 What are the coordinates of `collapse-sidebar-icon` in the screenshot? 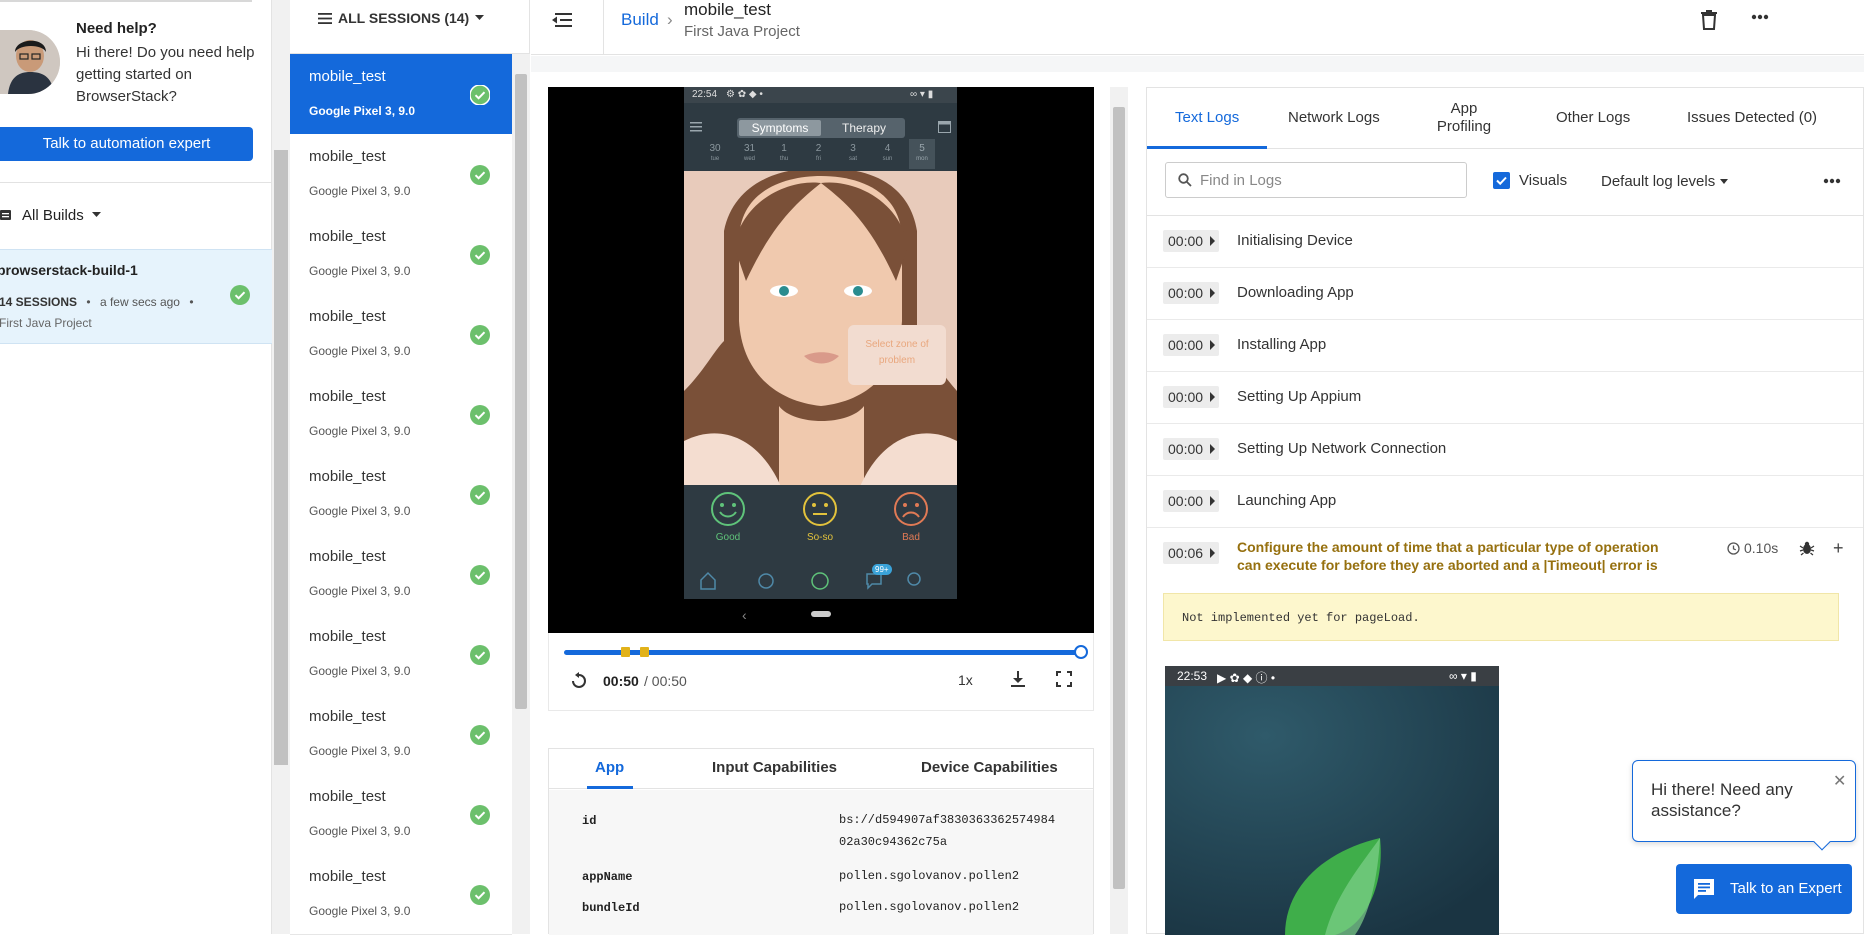 It's located at (562, 20).